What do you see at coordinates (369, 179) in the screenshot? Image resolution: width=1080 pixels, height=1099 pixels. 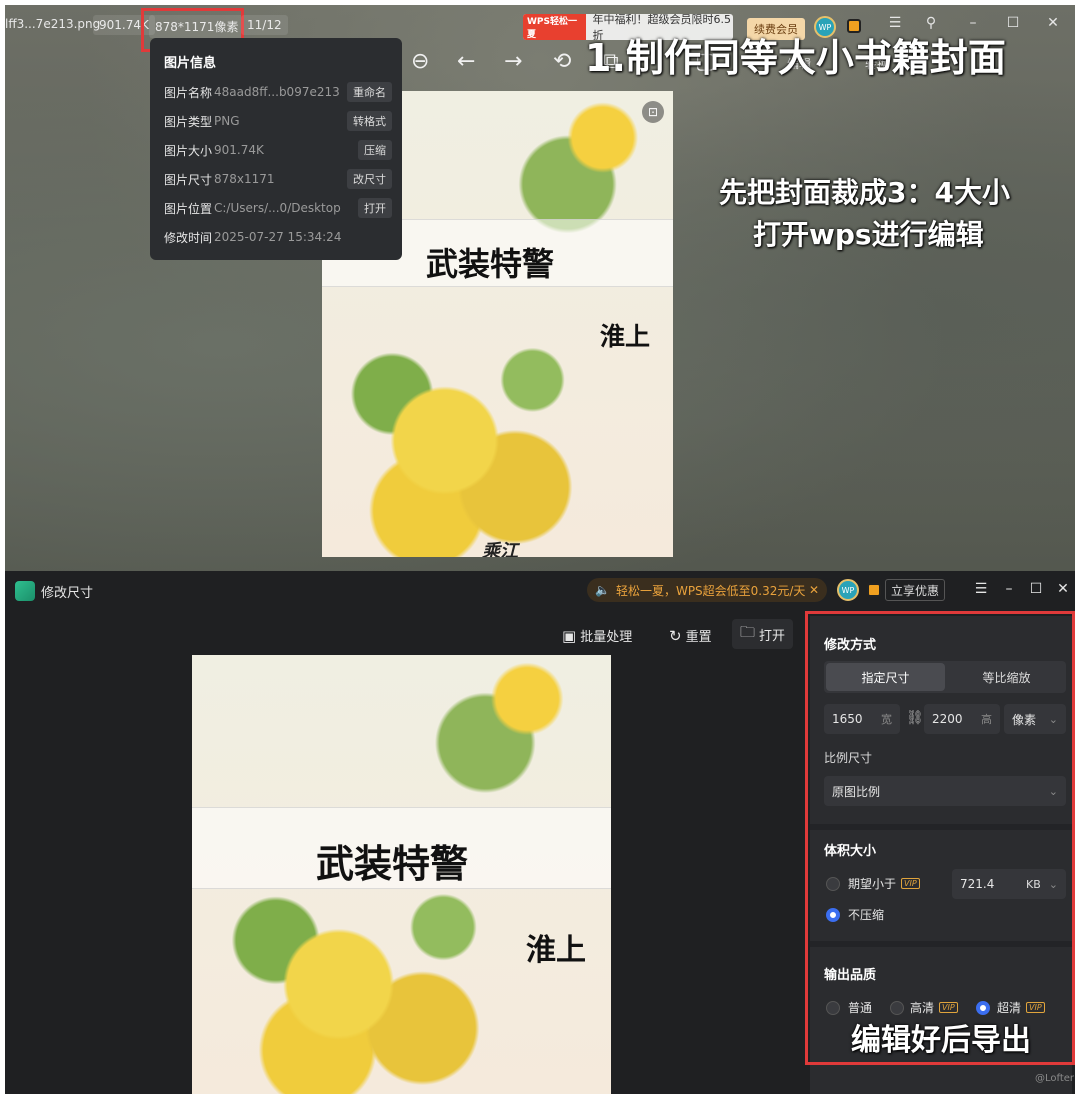 I see `resize-button: 改尺寸` at bounding box center [369, 179].